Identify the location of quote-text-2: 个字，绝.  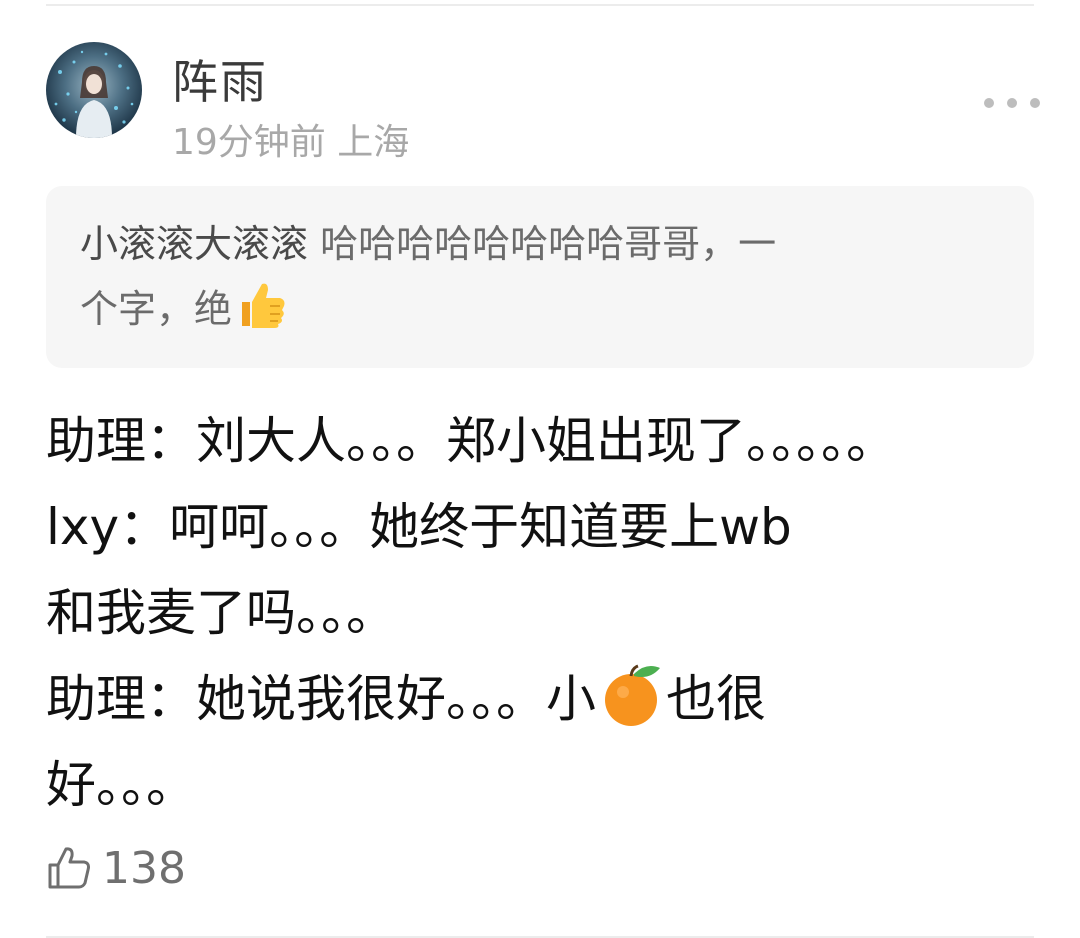
(156, 309).